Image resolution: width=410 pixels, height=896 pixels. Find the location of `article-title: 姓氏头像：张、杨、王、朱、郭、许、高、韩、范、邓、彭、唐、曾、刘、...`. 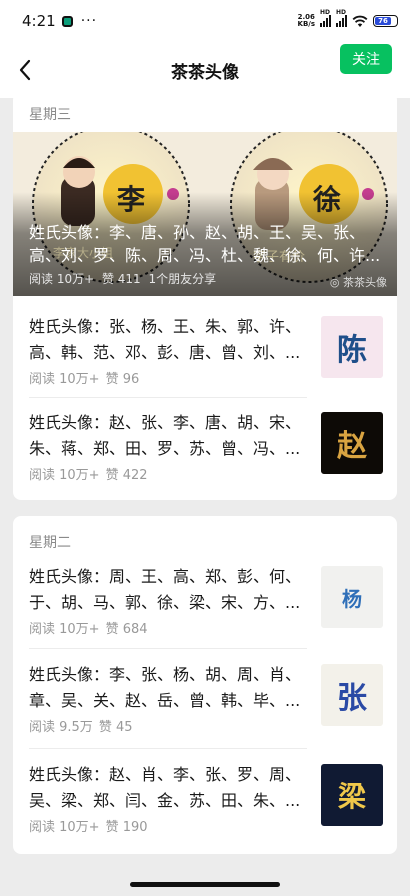

article-title: 姓氏头像：张、杨、王、朱、郭、许、高、韩、范、邓、彭、唐、曾、刘、... is located at coordinates (165, 339).